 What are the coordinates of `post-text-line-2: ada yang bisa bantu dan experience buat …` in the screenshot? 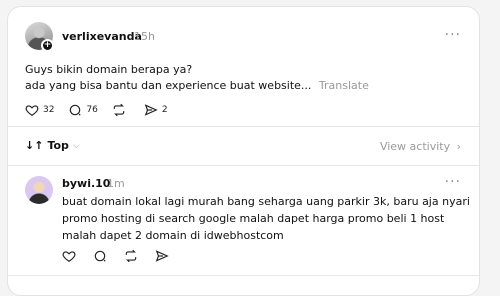 It's located at (197, 85).